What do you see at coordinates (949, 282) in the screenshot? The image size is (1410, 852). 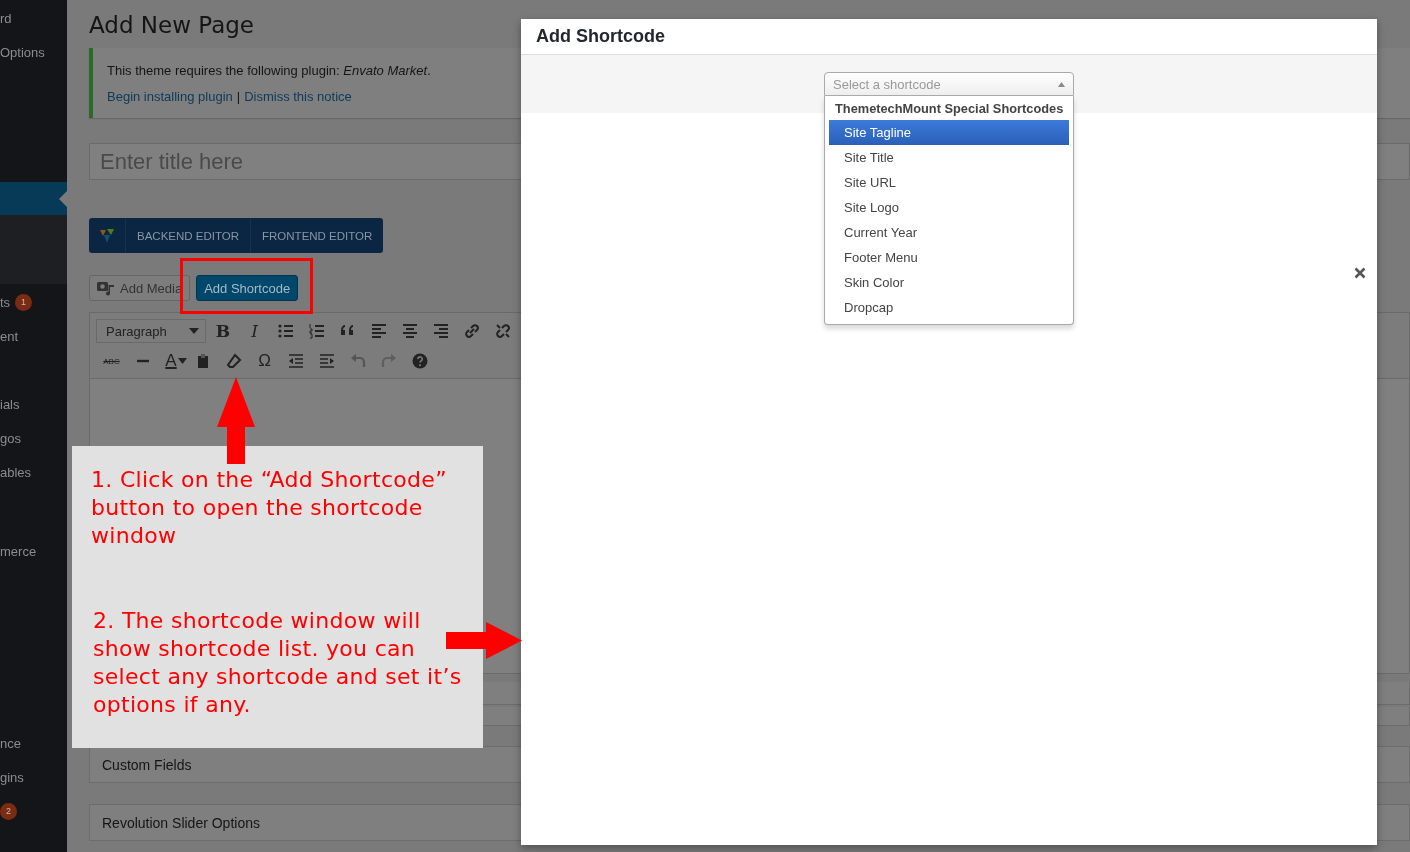 I see `shortcode-option: Skin Color` at bounding box center [949, 282].